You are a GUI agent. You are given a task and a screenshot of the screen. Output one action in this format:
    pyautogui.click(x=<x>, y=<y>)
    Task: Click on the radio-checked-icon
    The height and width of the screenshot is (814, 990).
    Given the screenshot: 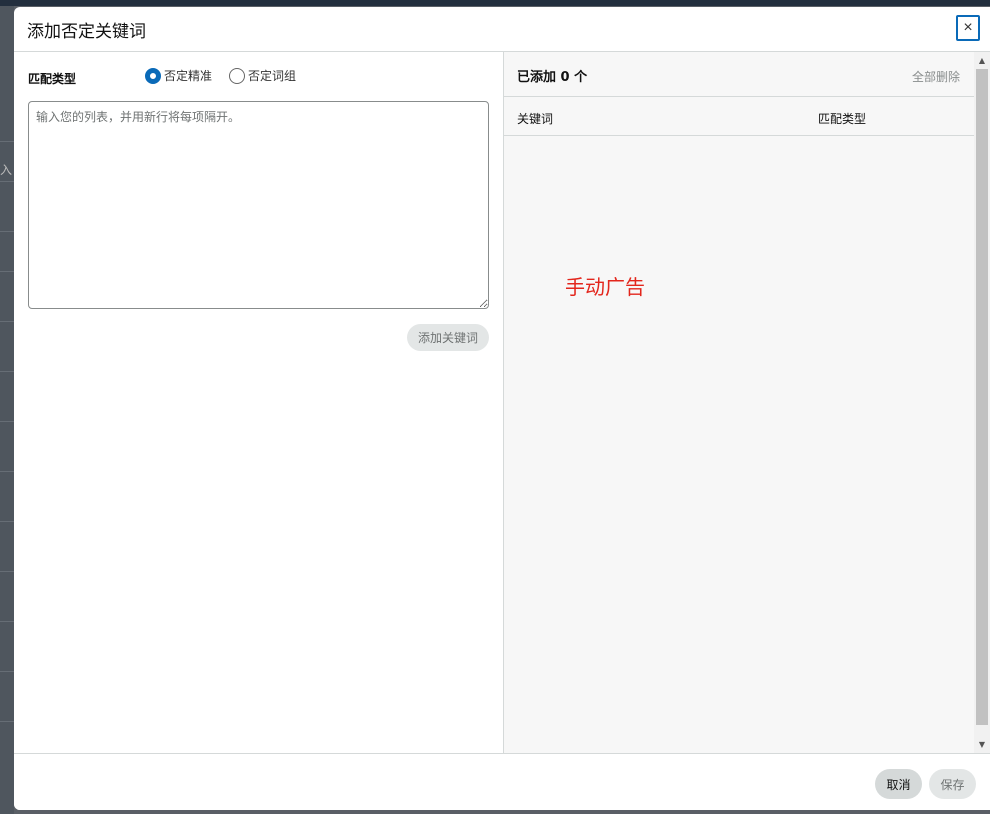 What is the action you would take?
    pyautogui.click(x=153, y=75)
    